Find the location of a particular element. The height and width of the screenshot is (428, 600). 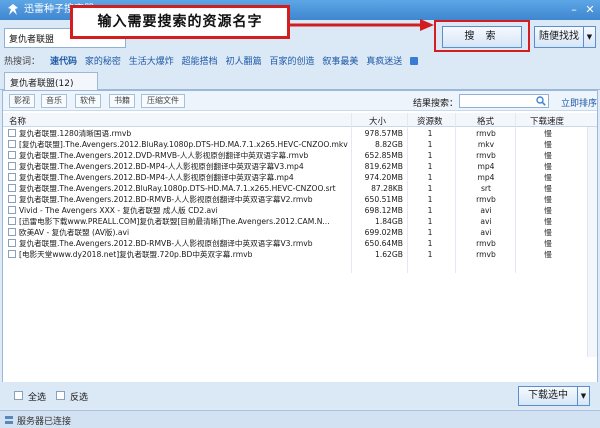

column-header-format: 格式 is located at coordinates (485, 121).